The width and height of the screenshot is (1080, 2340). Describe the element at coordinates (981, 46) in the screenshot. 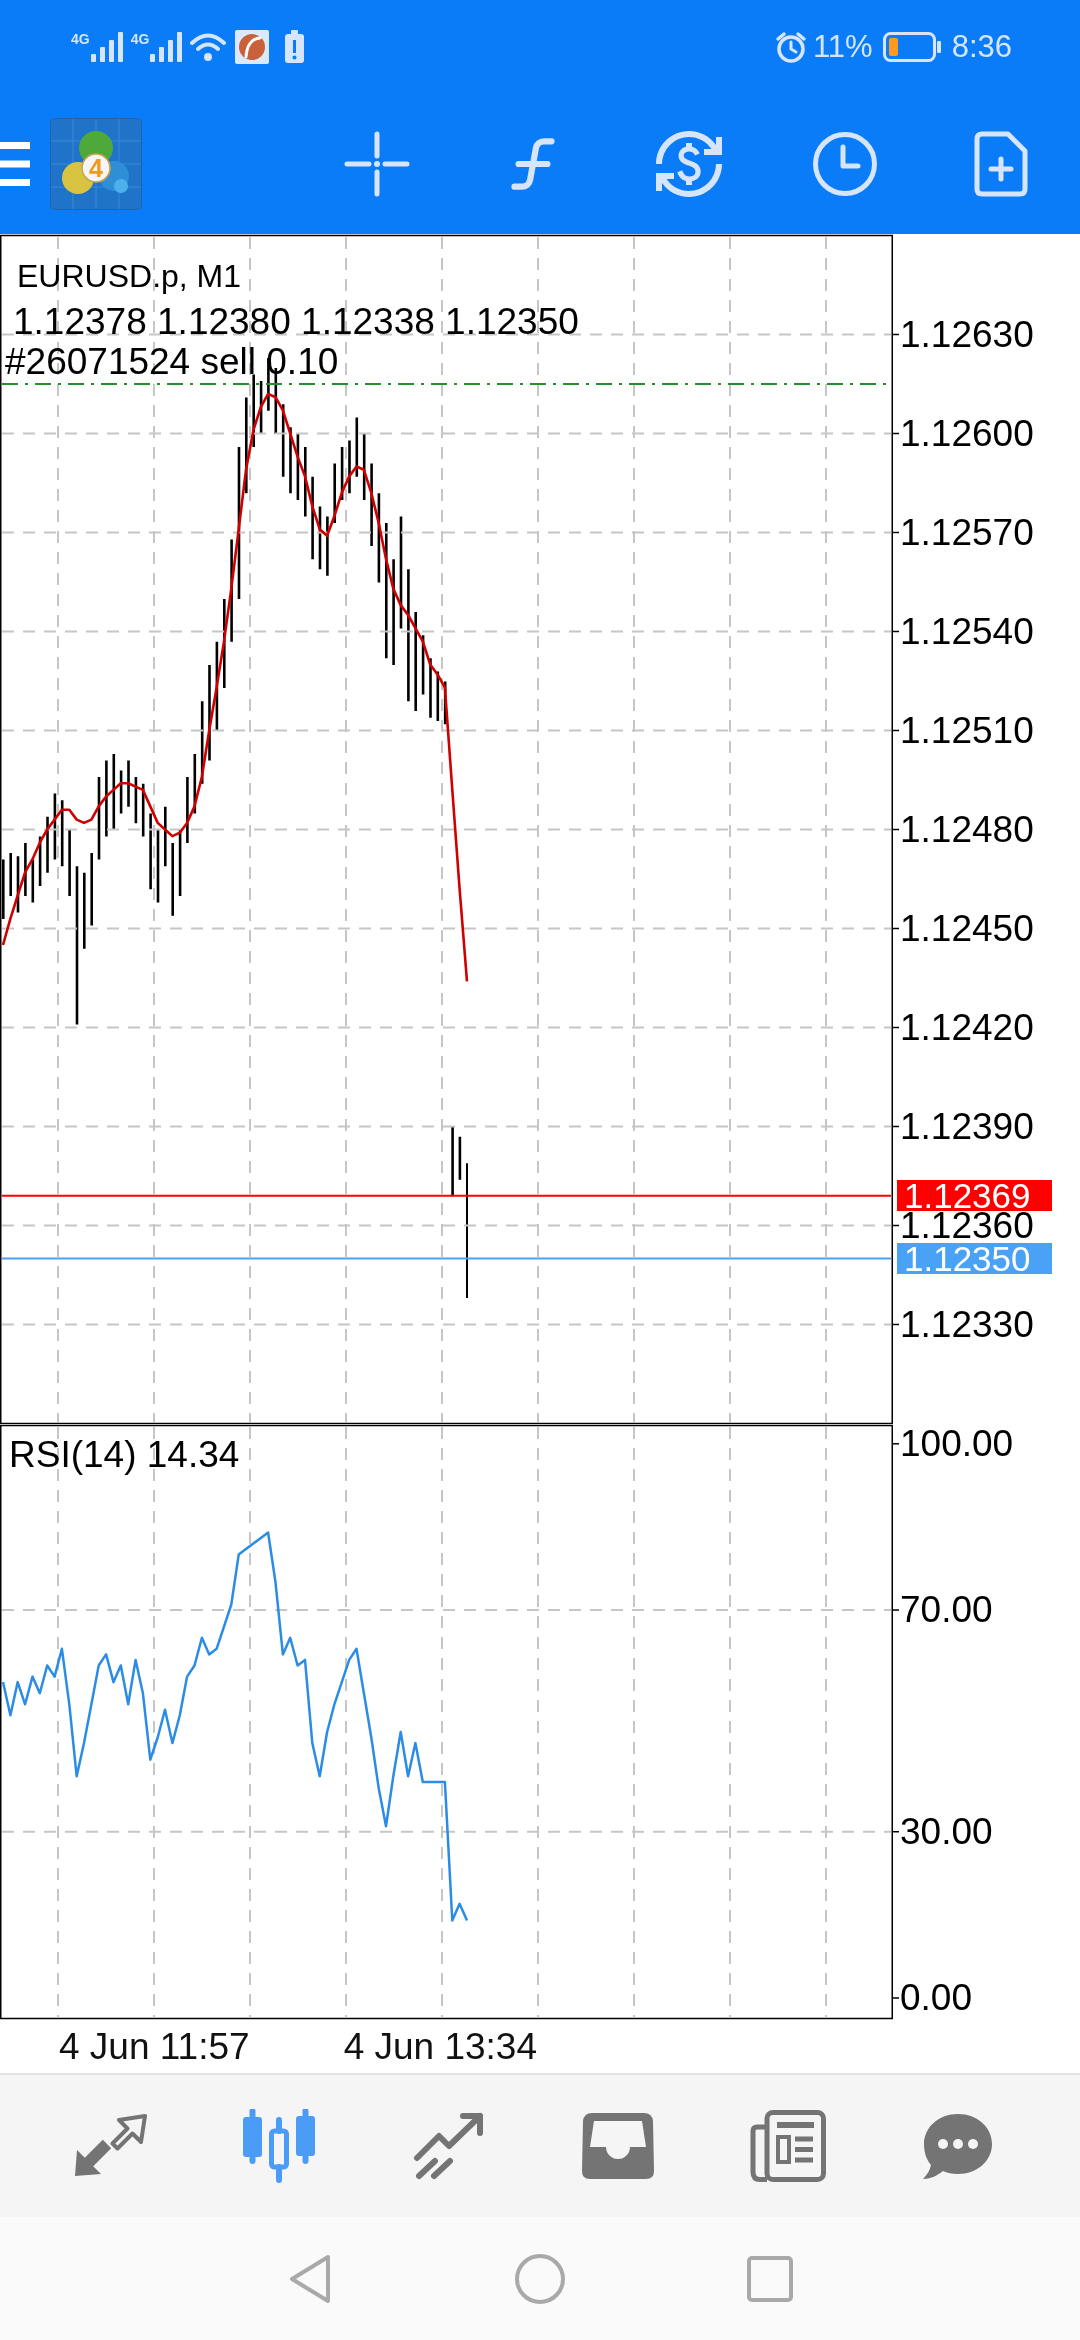

I see `clock-time: 8:36` at that location.